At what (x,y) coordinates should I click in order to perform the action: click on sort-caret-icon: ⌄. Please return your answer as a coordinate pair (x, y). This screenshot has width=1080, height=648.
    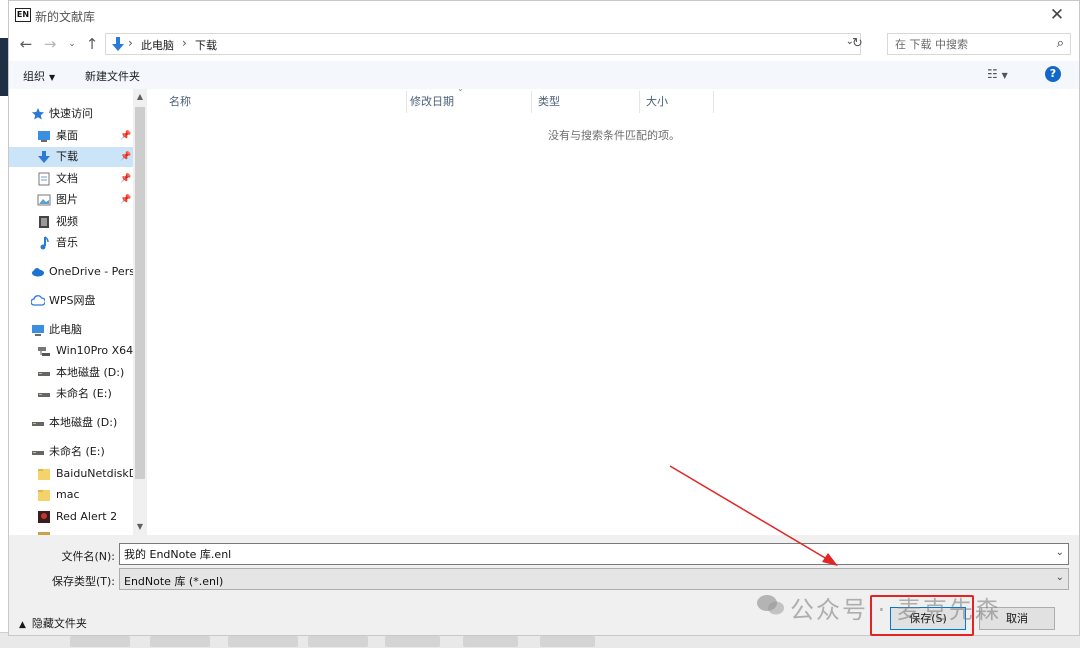
    Looking at the image, I should click on (460, 88).